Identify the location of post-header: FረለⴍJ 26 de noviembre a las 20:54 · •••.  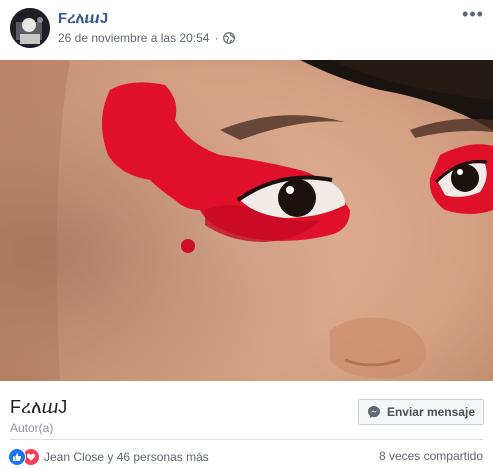
(246, 30).